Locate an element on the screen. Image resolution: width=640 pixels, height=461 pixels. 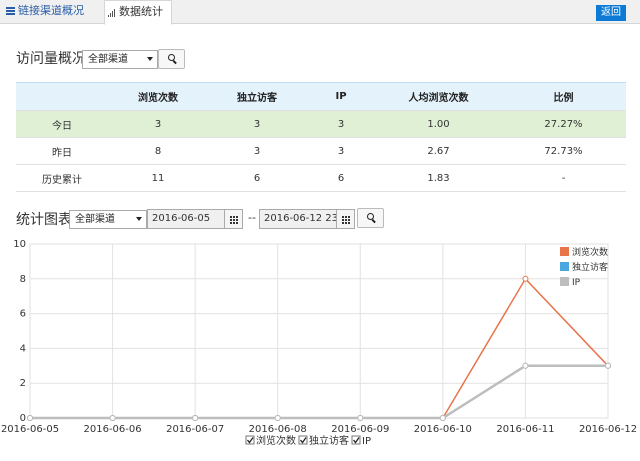
x-tick-label: 2016-06-05 is located at coordinates (30, 429).